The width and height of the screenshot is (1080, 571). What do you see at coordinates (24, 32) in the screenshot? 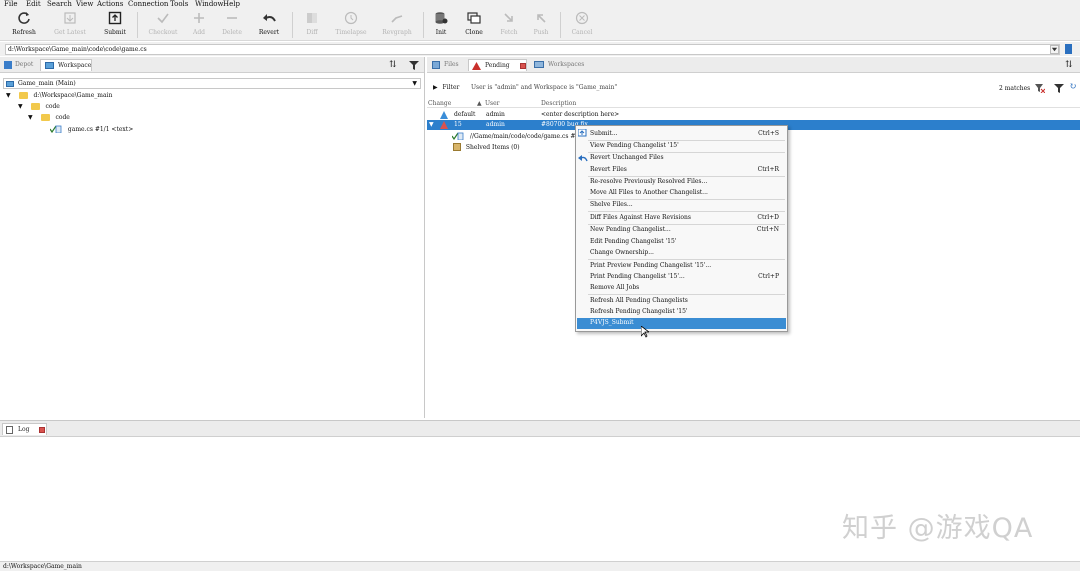
I see `refresh-label: Refresh` at bounding box center [24, 32].